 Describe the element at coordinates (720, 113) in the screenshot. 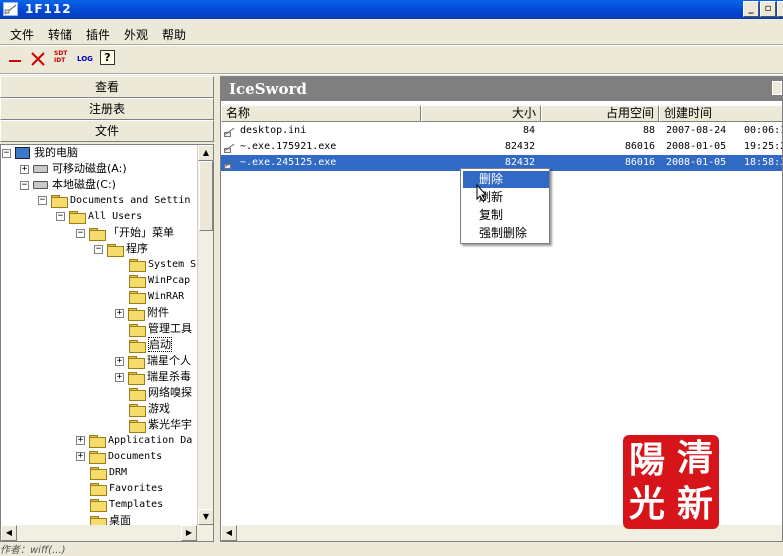

I see `column-header-created: 创建时间` at that location.